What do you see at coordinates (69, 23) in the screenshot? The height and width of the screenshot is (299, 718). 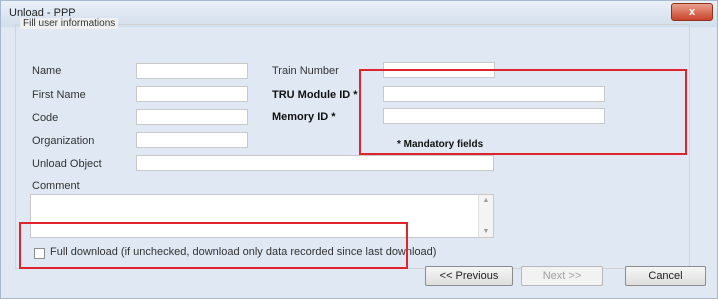 I see `group-label: Fill user informations` at bounding box center [69, 23].